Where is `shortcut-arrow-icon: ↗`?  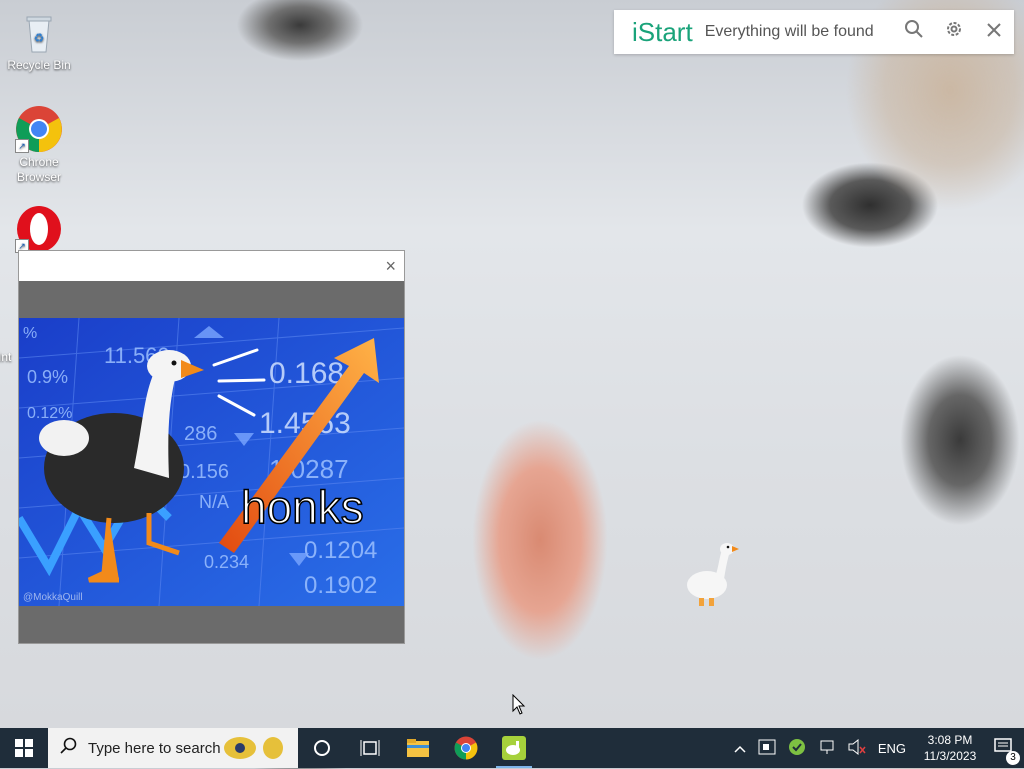 shortcut-arrow-icon: ↗ is located at coordinates (22, 146).